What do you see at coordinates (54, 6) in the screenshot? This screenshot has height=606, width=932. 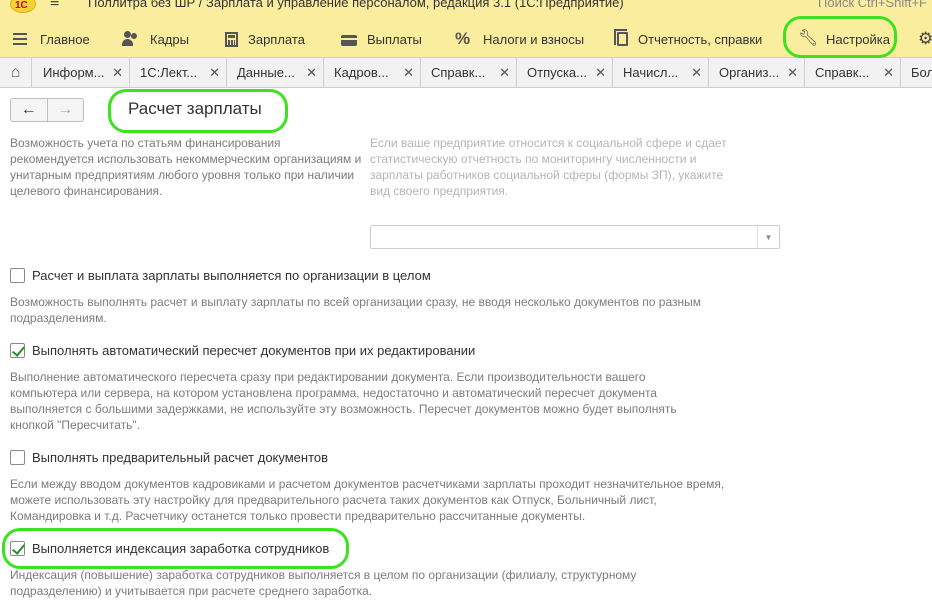 I see `main-menu-icon: ≡` at bounding box center [54, 6].